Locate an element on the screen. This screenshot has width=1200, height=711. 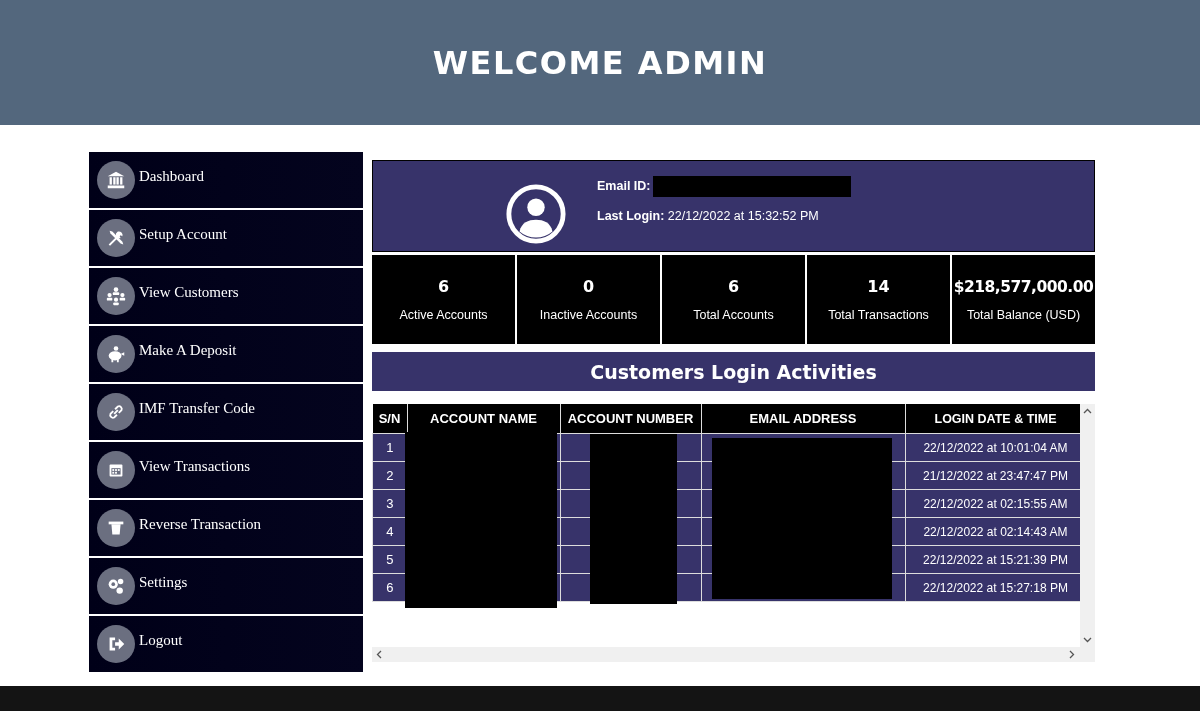
sidebar-item: Logout is located at coordinates (226, 644).